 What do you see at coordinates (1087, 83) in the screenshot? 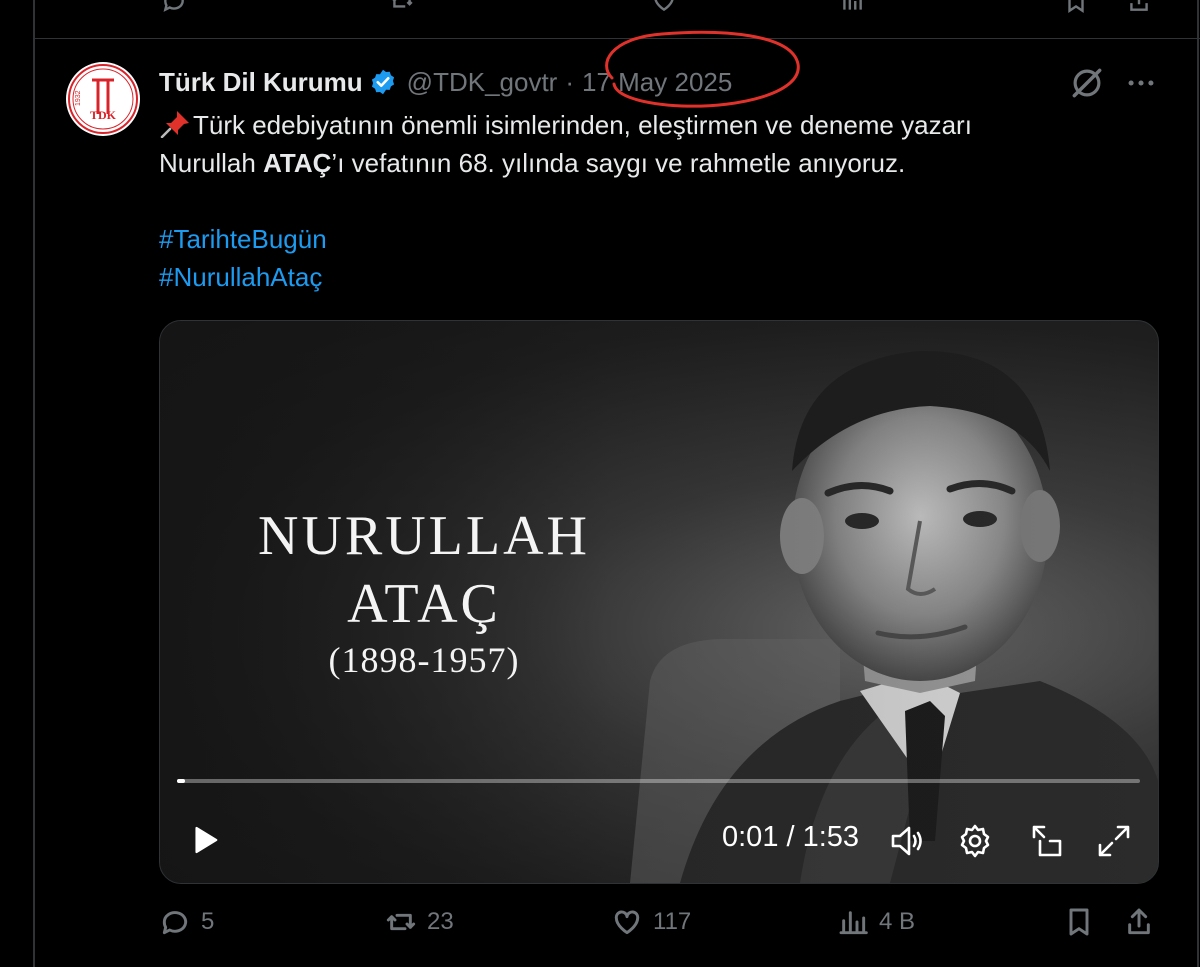
I see `grok-icon` at bounding box center [1087, 83].